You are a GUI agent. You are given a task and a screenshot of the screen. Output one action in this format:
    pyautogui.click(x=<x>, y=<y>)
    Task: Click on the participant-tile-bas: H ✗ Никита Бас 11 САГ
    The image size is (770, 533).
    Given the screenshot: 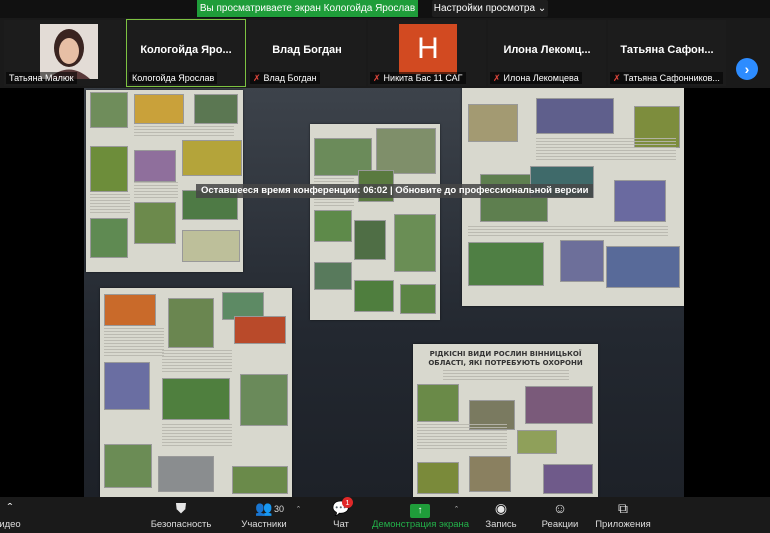 What is the action you would take?
    pyautogui.click(x=427, y=53)
    